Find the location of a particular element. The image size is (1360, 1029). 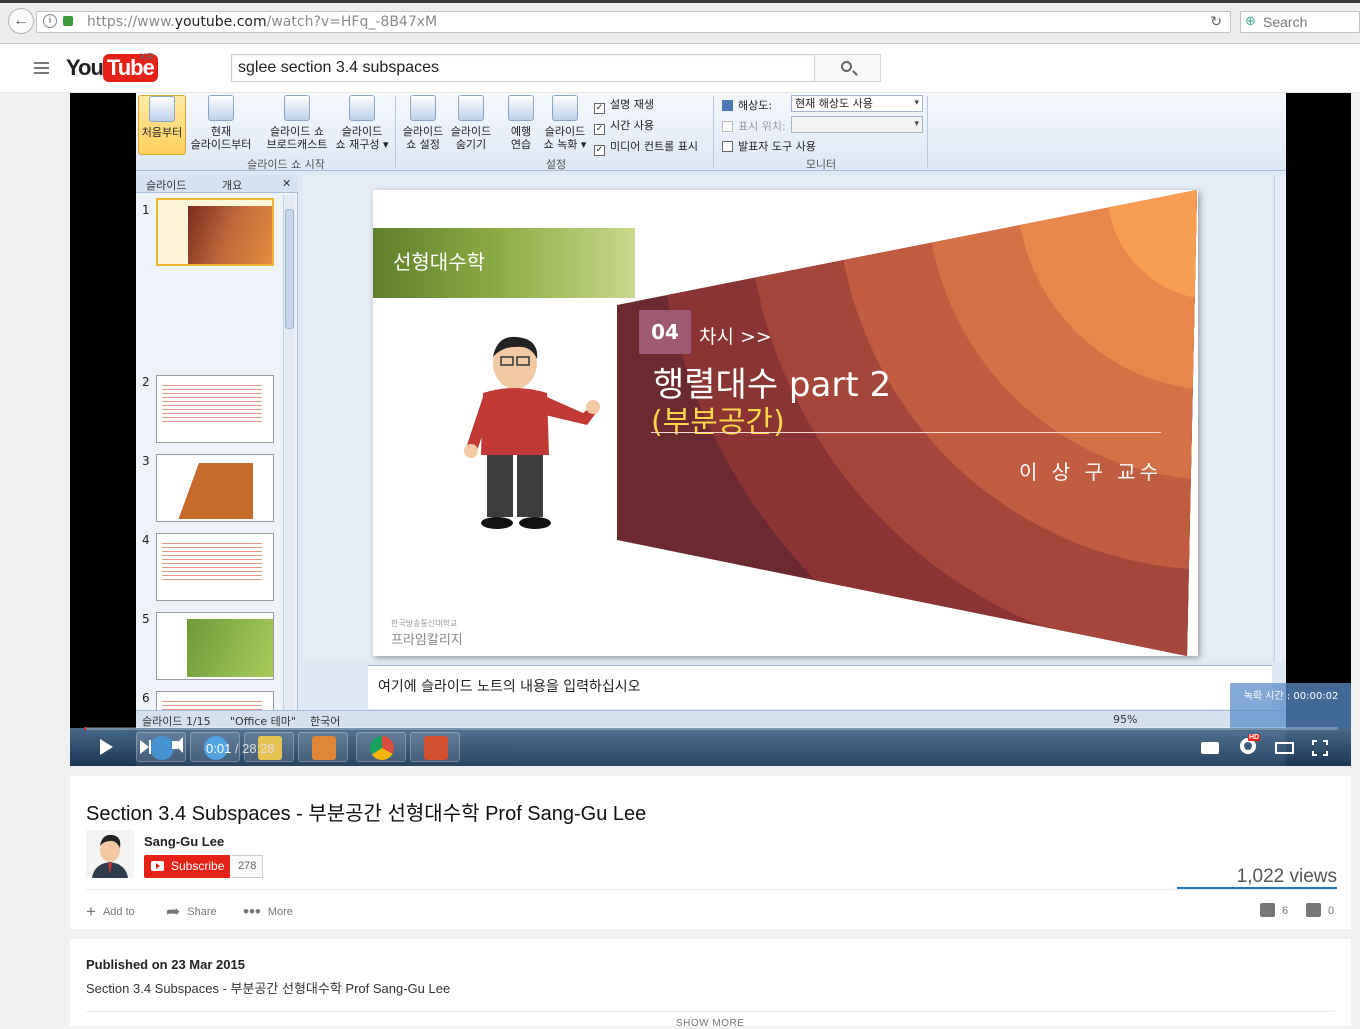

player-controls: 0:01 / 28:28 HD is located at coordinates (710, 748).